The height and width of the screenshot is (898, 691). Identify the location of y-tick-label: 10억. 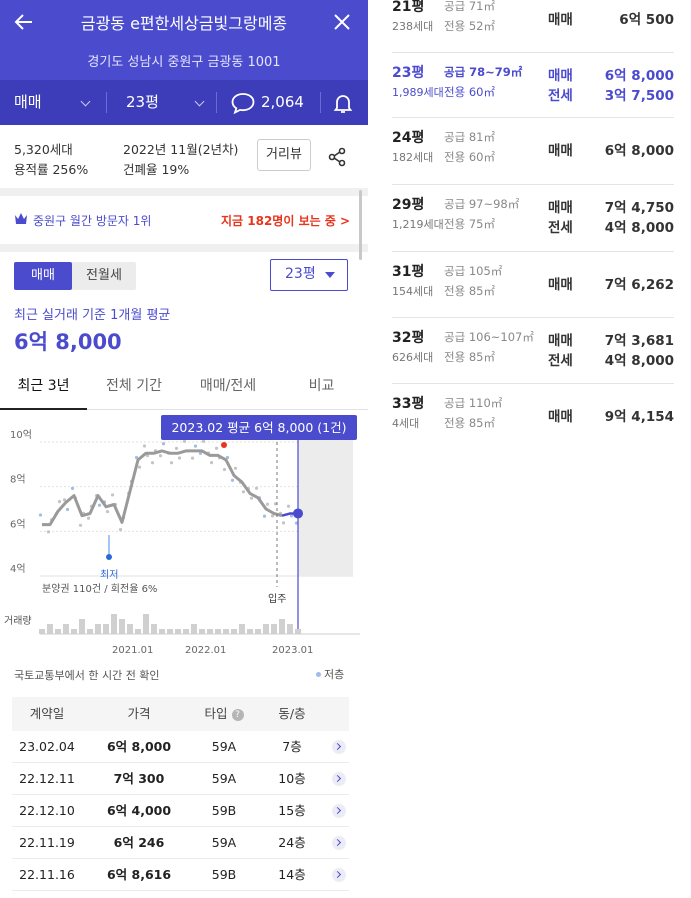
(21, 435).